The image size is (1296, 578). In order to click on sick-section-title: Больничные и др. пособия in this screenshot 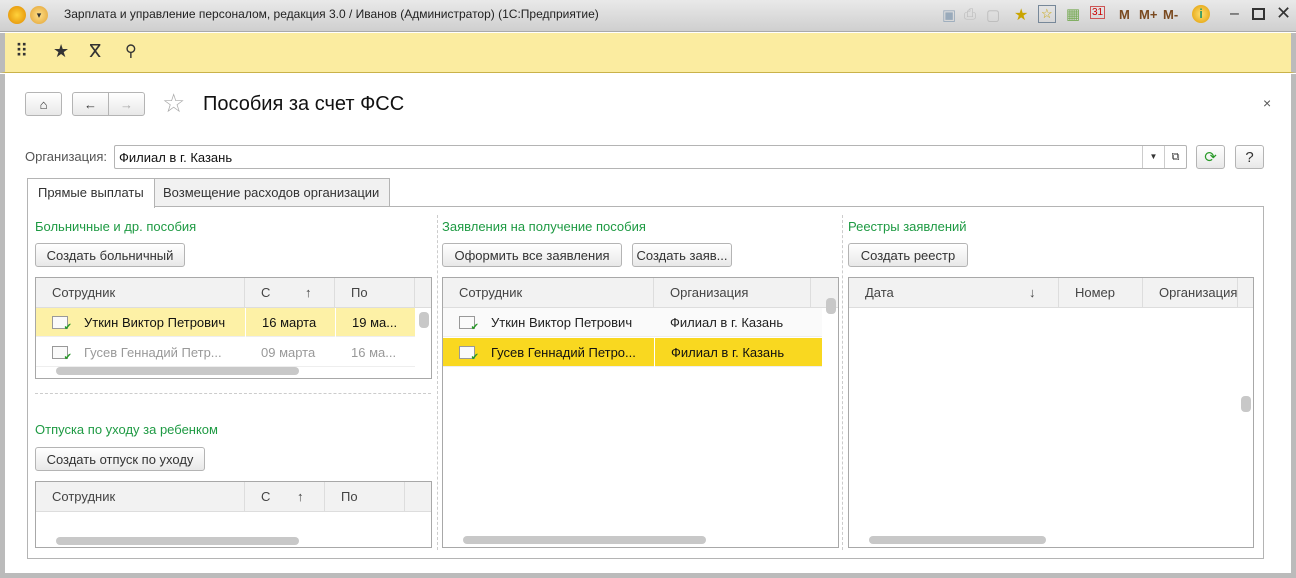, I will do `click(116, 226)`.